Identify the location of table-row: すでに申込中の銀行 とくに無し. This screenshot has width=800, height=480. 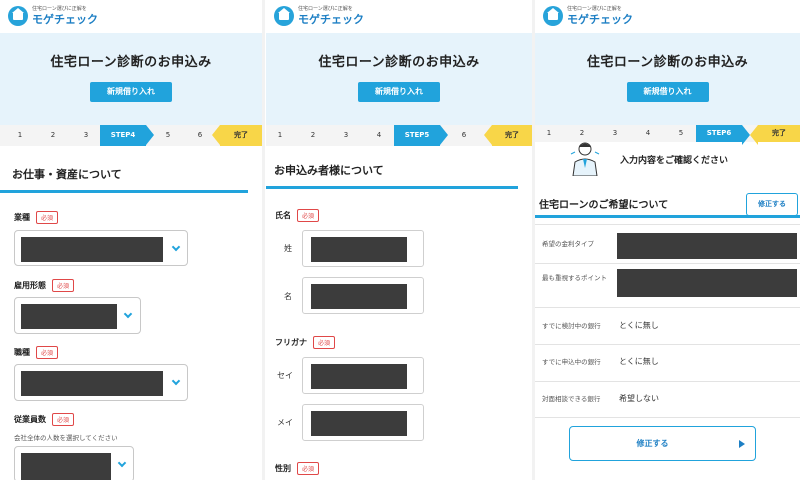
(667, 362).